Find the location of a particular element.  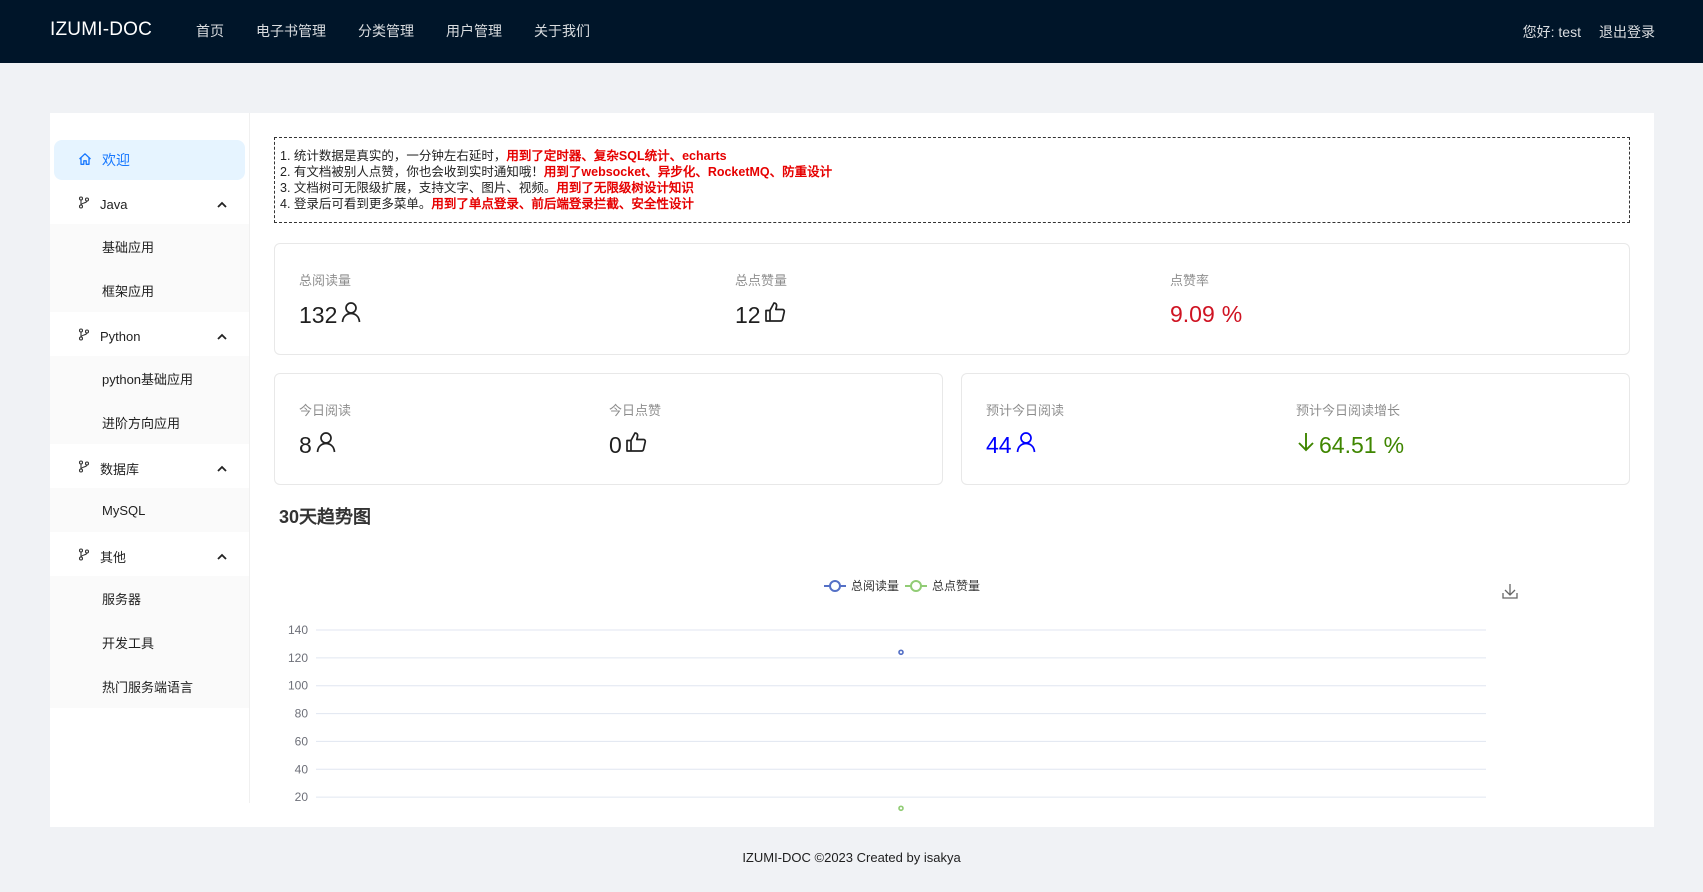

nav-home: 首页 is located at coordinates (210, 31).